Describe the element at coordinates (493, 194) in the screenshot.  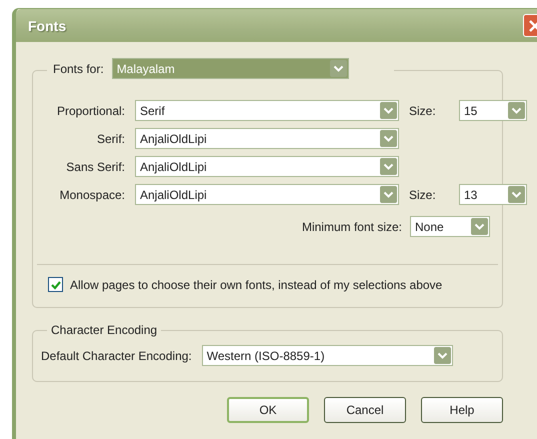
I see `dropdown: 13` at that location.